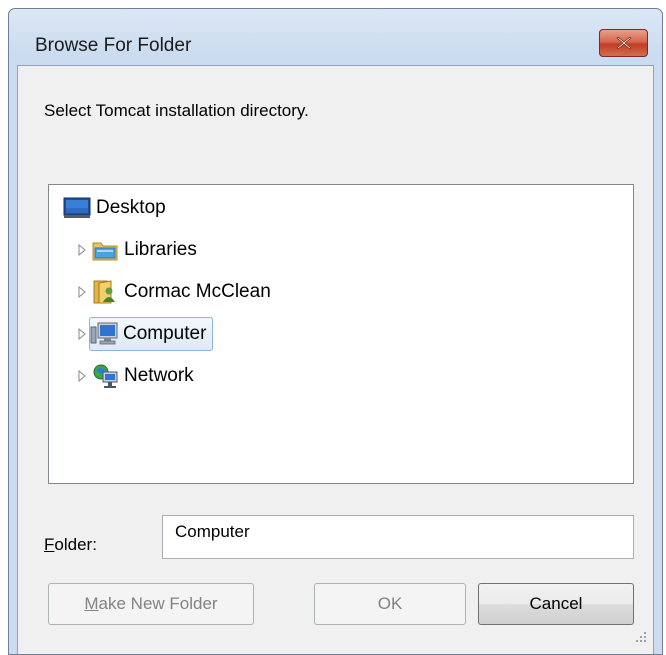 The height and width of the screenshot is (655, 666). What do you see at coordinates (160, 249) in the screenshot?
I see `tree-item-label: Libraries` at bounding box center [160, 249].